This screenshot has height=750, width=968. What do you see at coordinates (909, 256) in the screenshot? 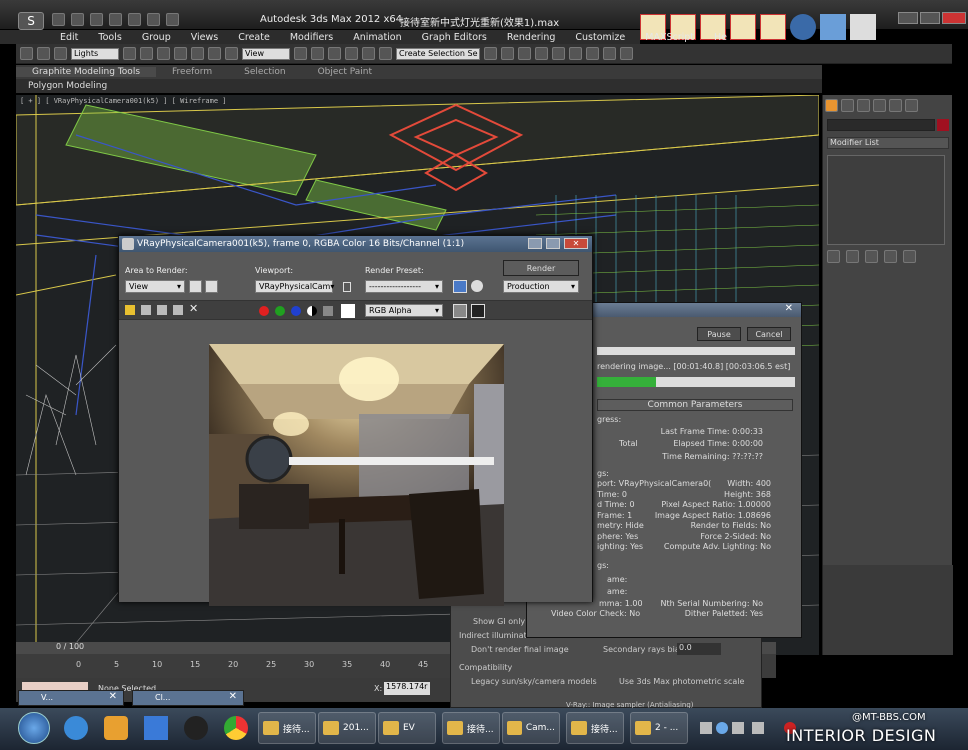
I see `configure-sets-icon` at bounding box center [909, 256].